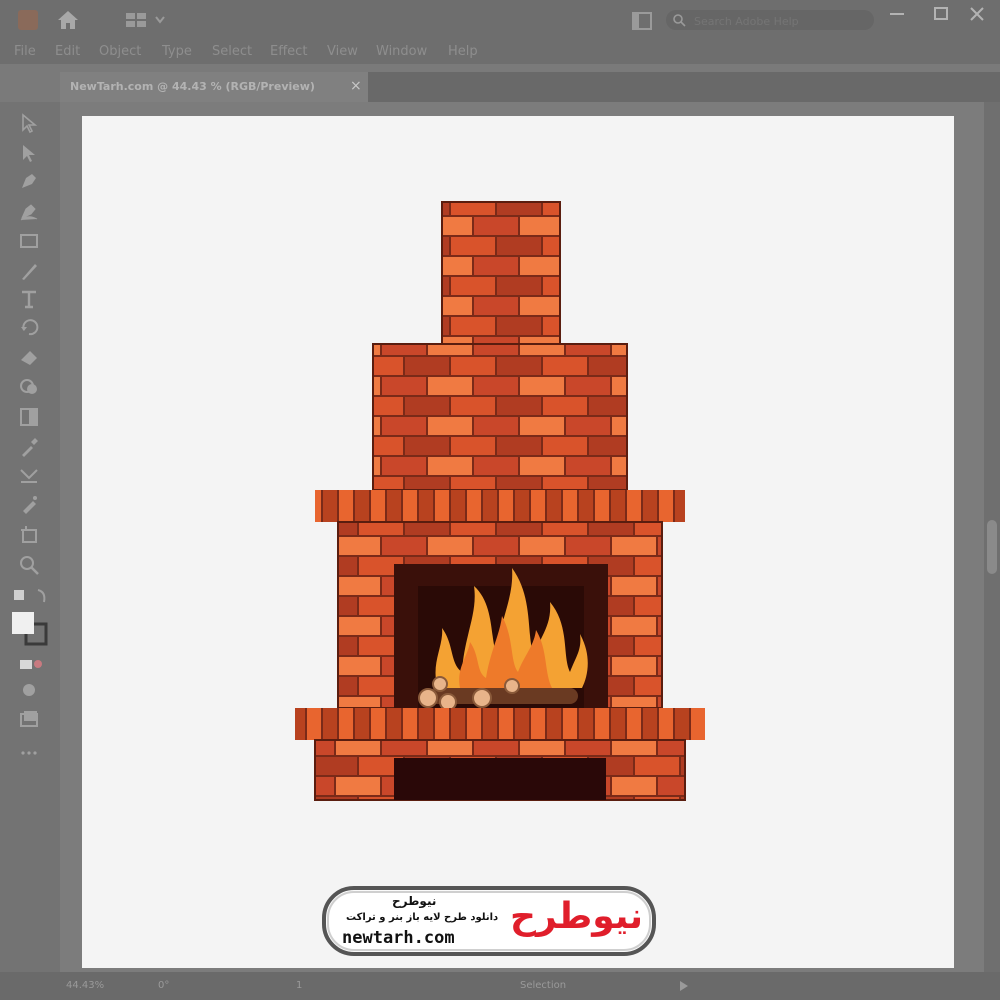 This screenshot has width=1000, height=1000. I want to click on selection-tool-icon, so click(29, 123).